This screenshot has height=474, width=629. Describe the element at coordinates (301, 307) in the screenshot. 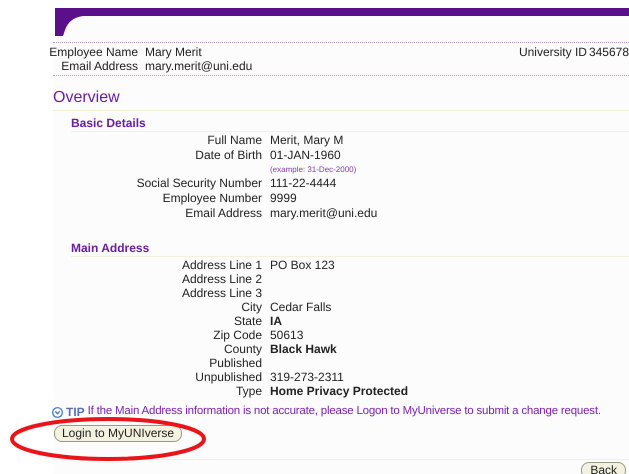

I see `field-value: Cedar Falls` at that location.